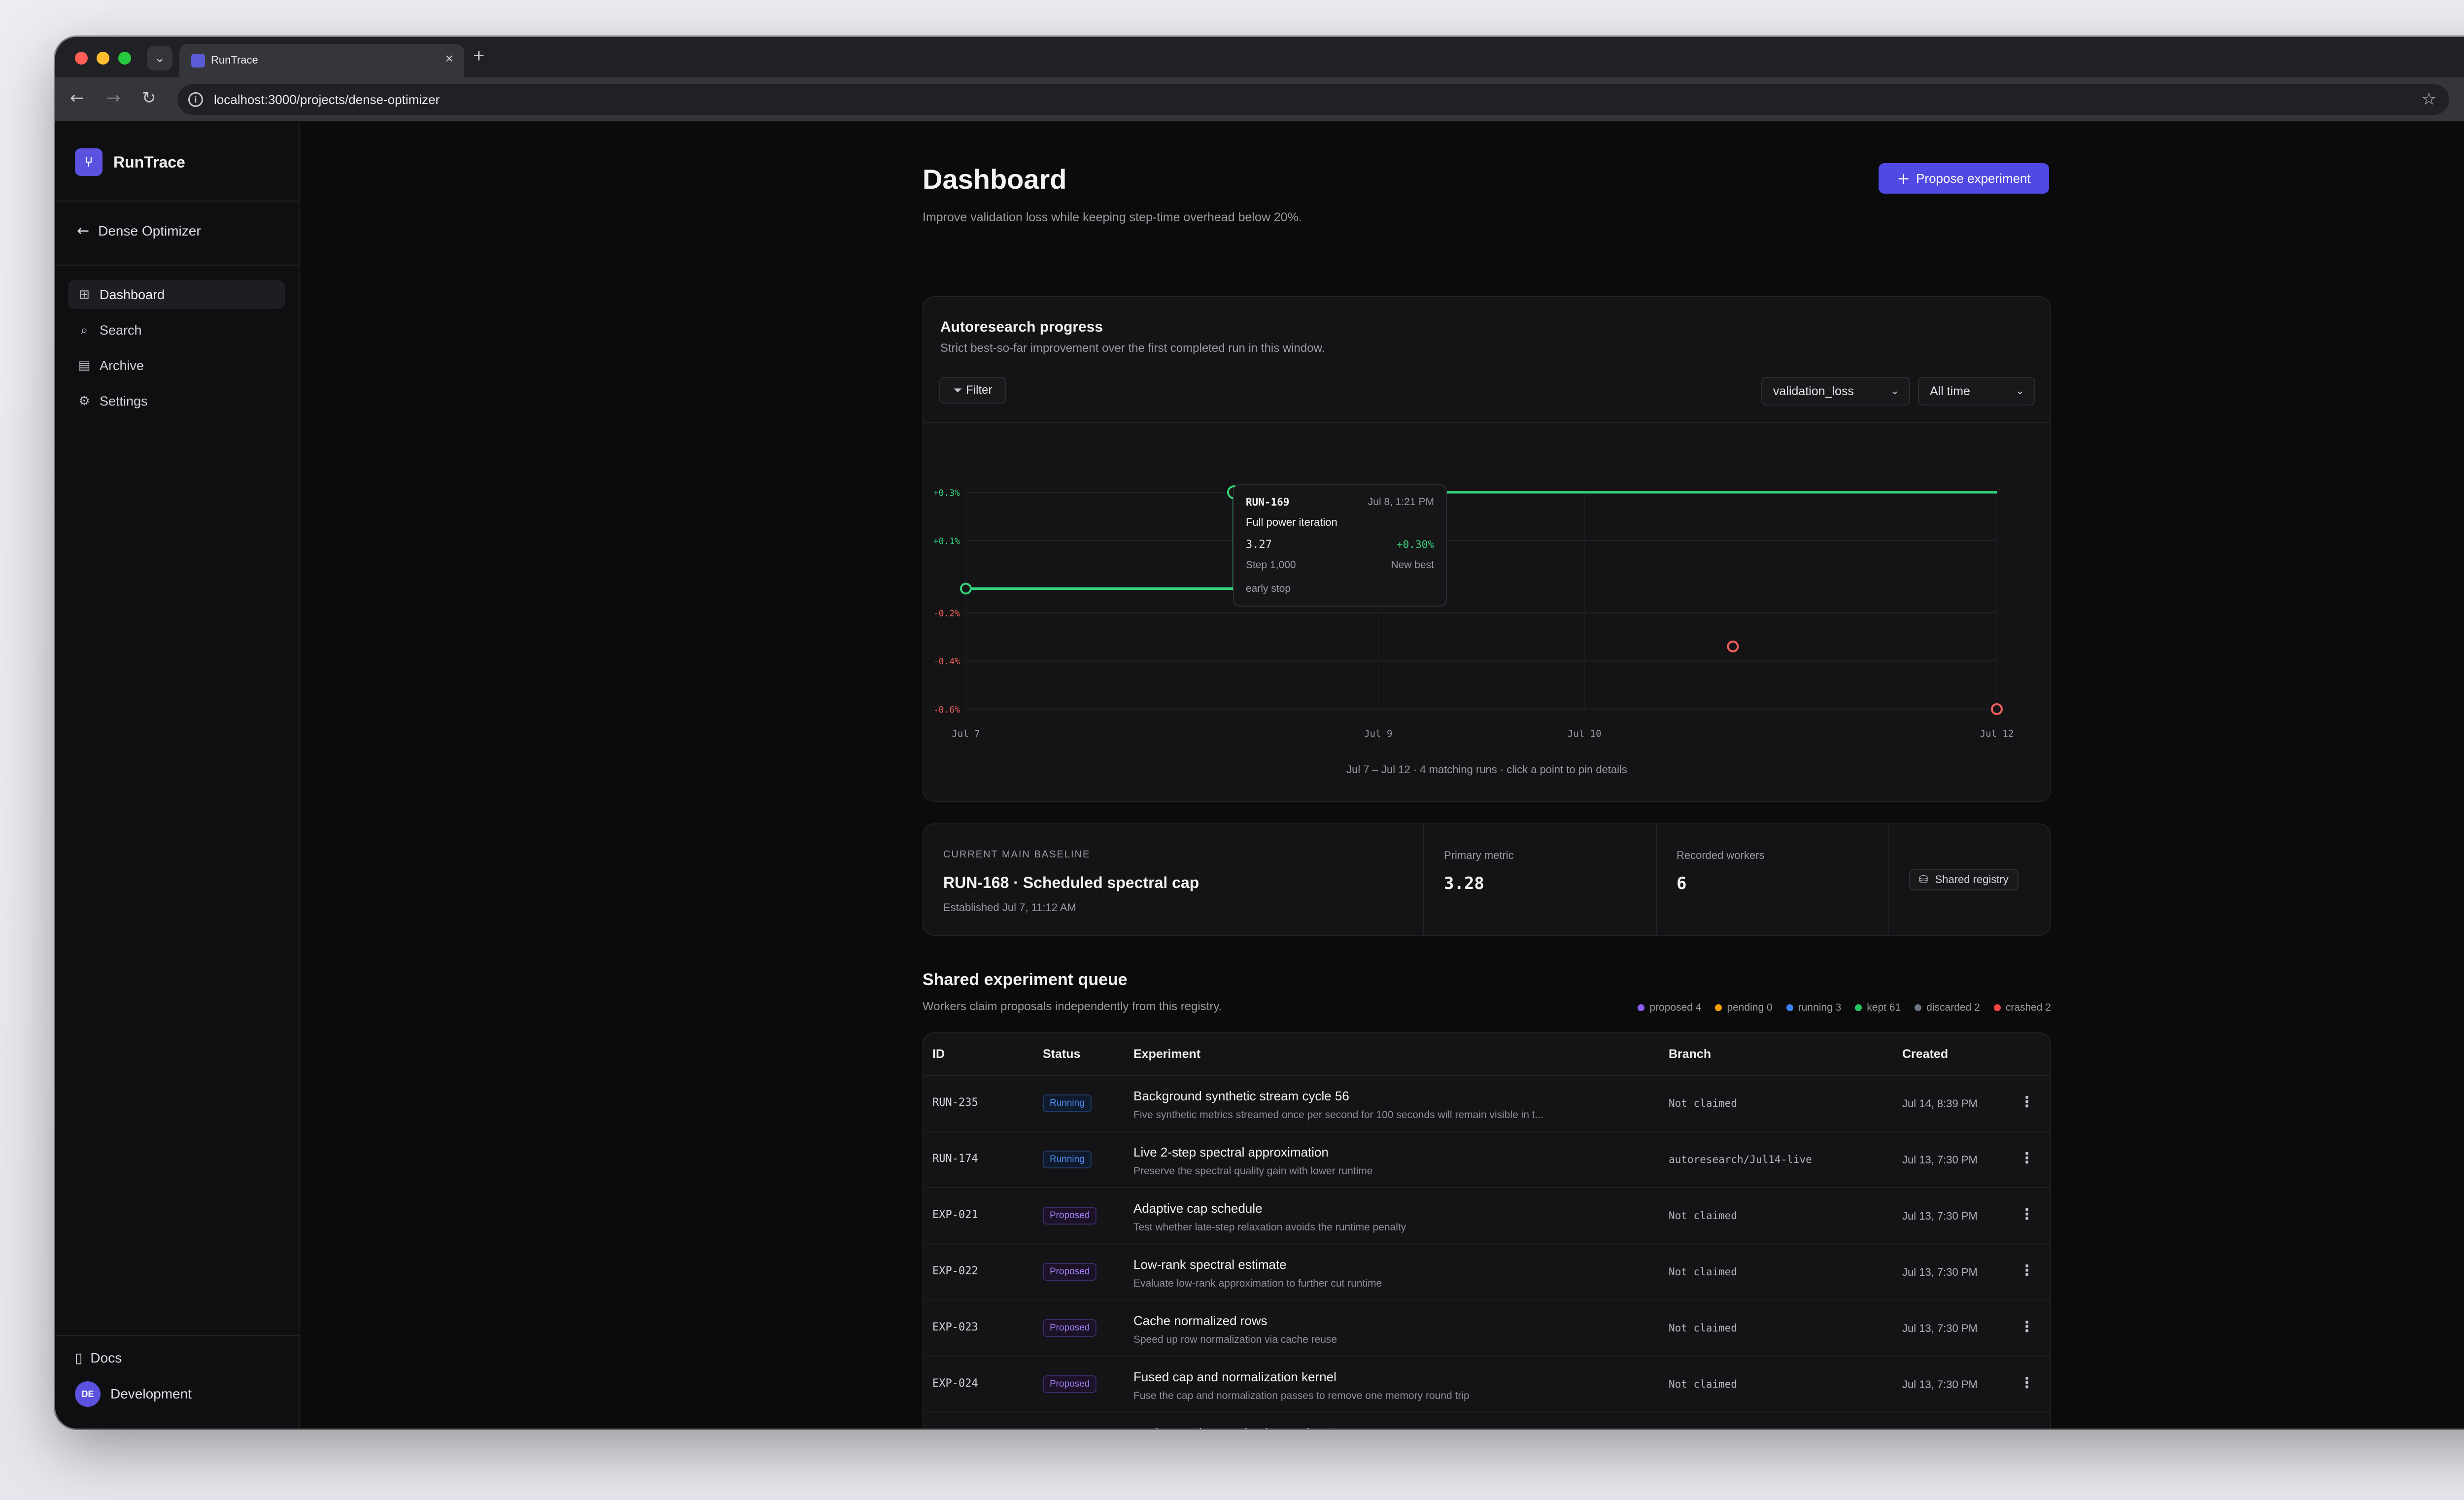  What do you see at coordinates (2022, 1008) in the screenshot?
I see `legend-crashed: crashed 2` at bounding box center [2022, 1008].